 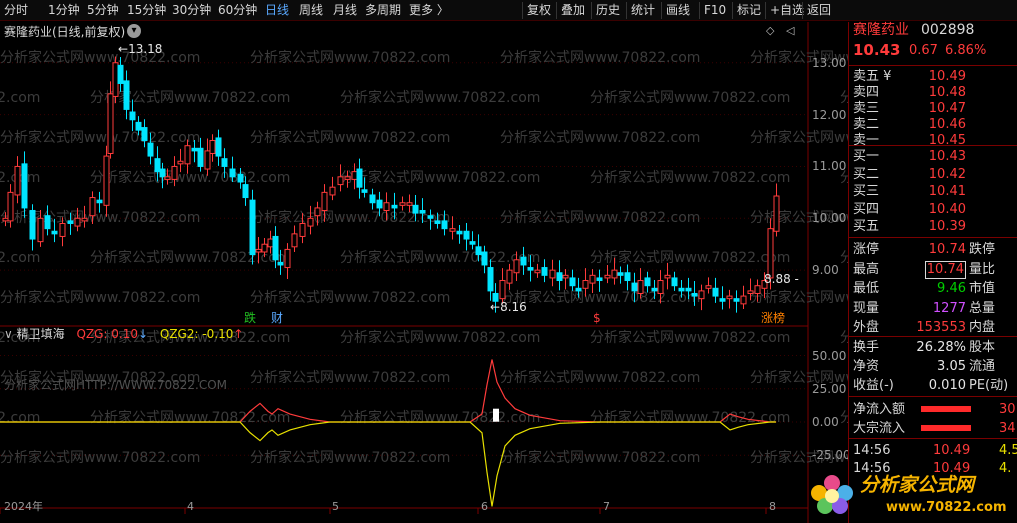 I want to click on toolbar-action-4: 画线, so click(x=678, y=10).